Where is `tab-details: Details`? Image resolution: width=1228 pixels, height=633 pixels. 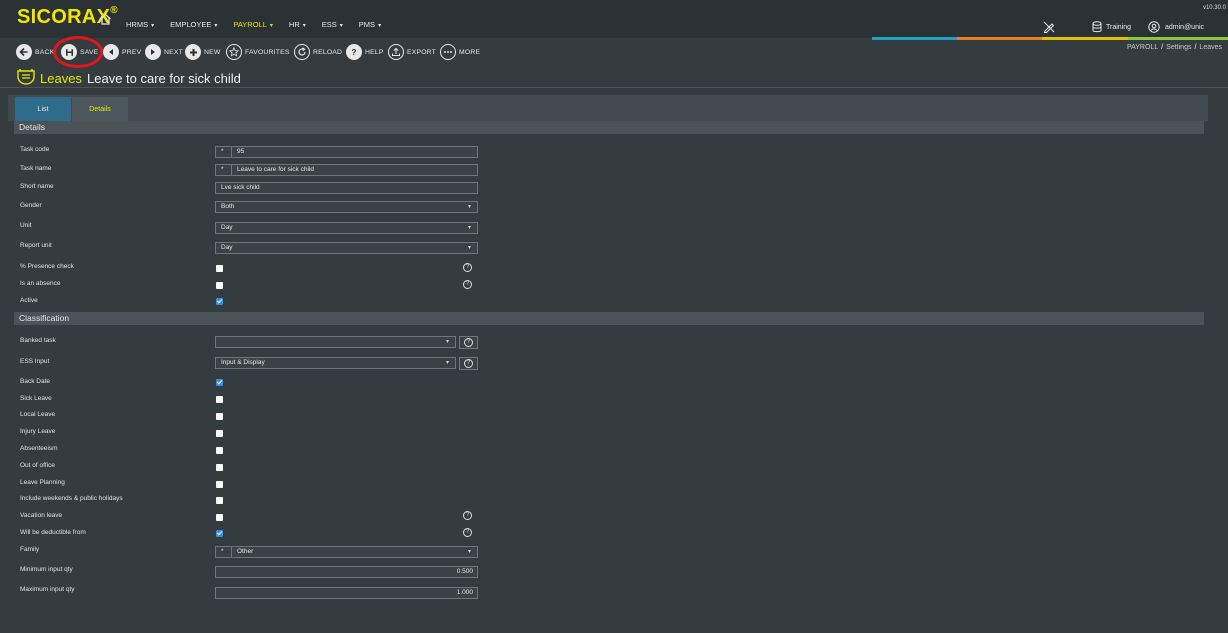 tab-details: Details is located at coordinates (100, 109).